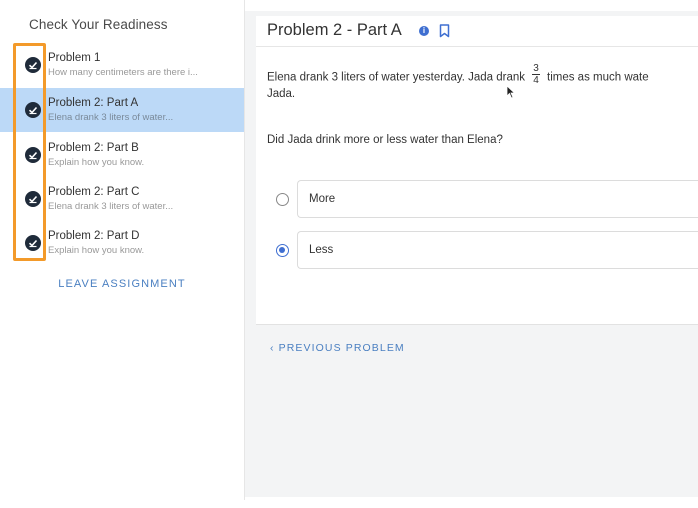 This screenshot has width=698, height=508. Describe the element at coordinates (477, 31) in the screenshot. I see `problem-header: Problem 2 - Part A i` at that location.